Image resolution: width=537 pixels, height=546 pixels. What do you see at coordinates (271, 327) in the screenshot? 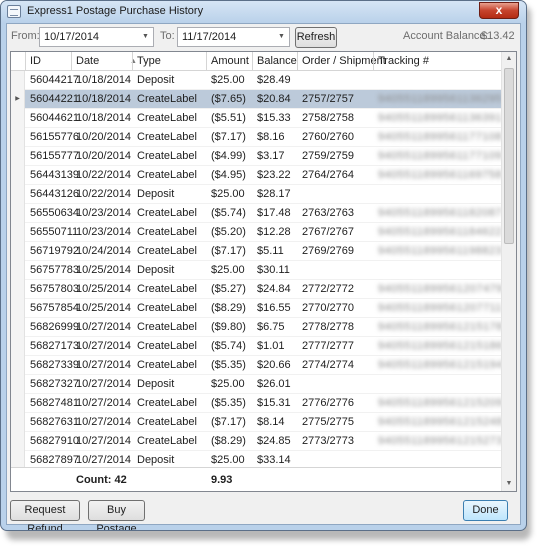
I see `cell-balance: $6.75` at bounding box center [271, 327].